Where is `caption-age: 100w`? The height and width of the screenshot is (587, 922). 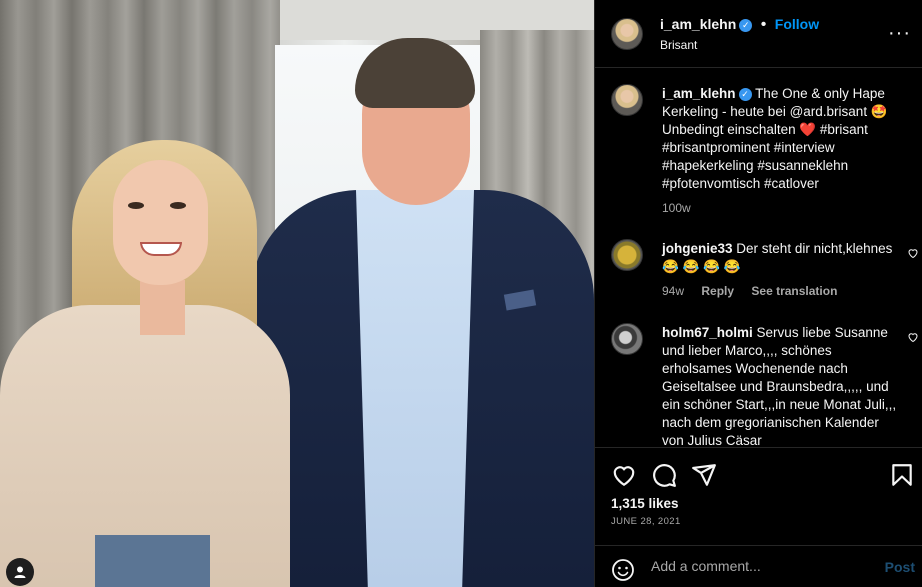
caption-age: 100w is located at coordinates (676, 208).